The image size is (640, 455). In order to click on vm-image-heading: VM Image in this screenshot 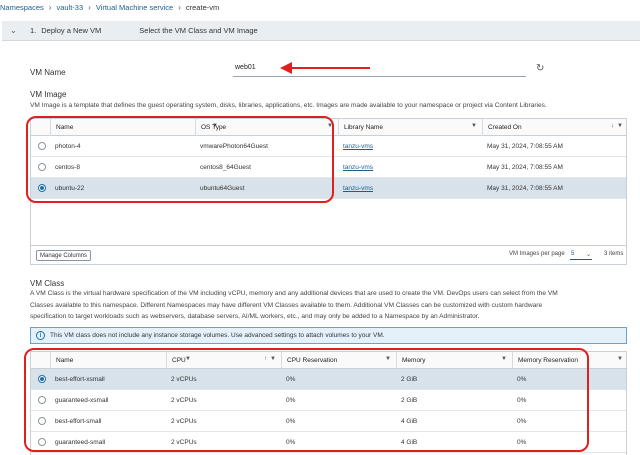, I will do `click(48, 94)`.